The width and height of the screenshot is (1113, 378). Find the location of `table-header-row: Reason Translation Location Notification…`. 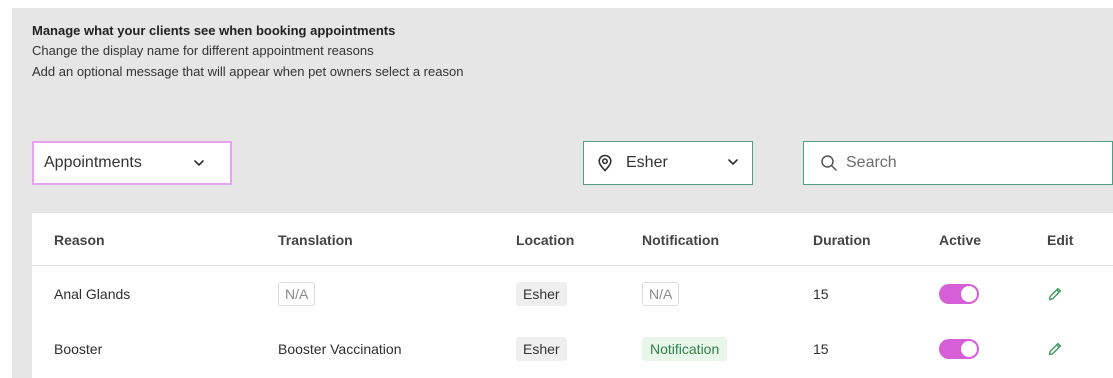

table-header-row: Reason Translation Location Notification… is located at coordinates (572, 239).